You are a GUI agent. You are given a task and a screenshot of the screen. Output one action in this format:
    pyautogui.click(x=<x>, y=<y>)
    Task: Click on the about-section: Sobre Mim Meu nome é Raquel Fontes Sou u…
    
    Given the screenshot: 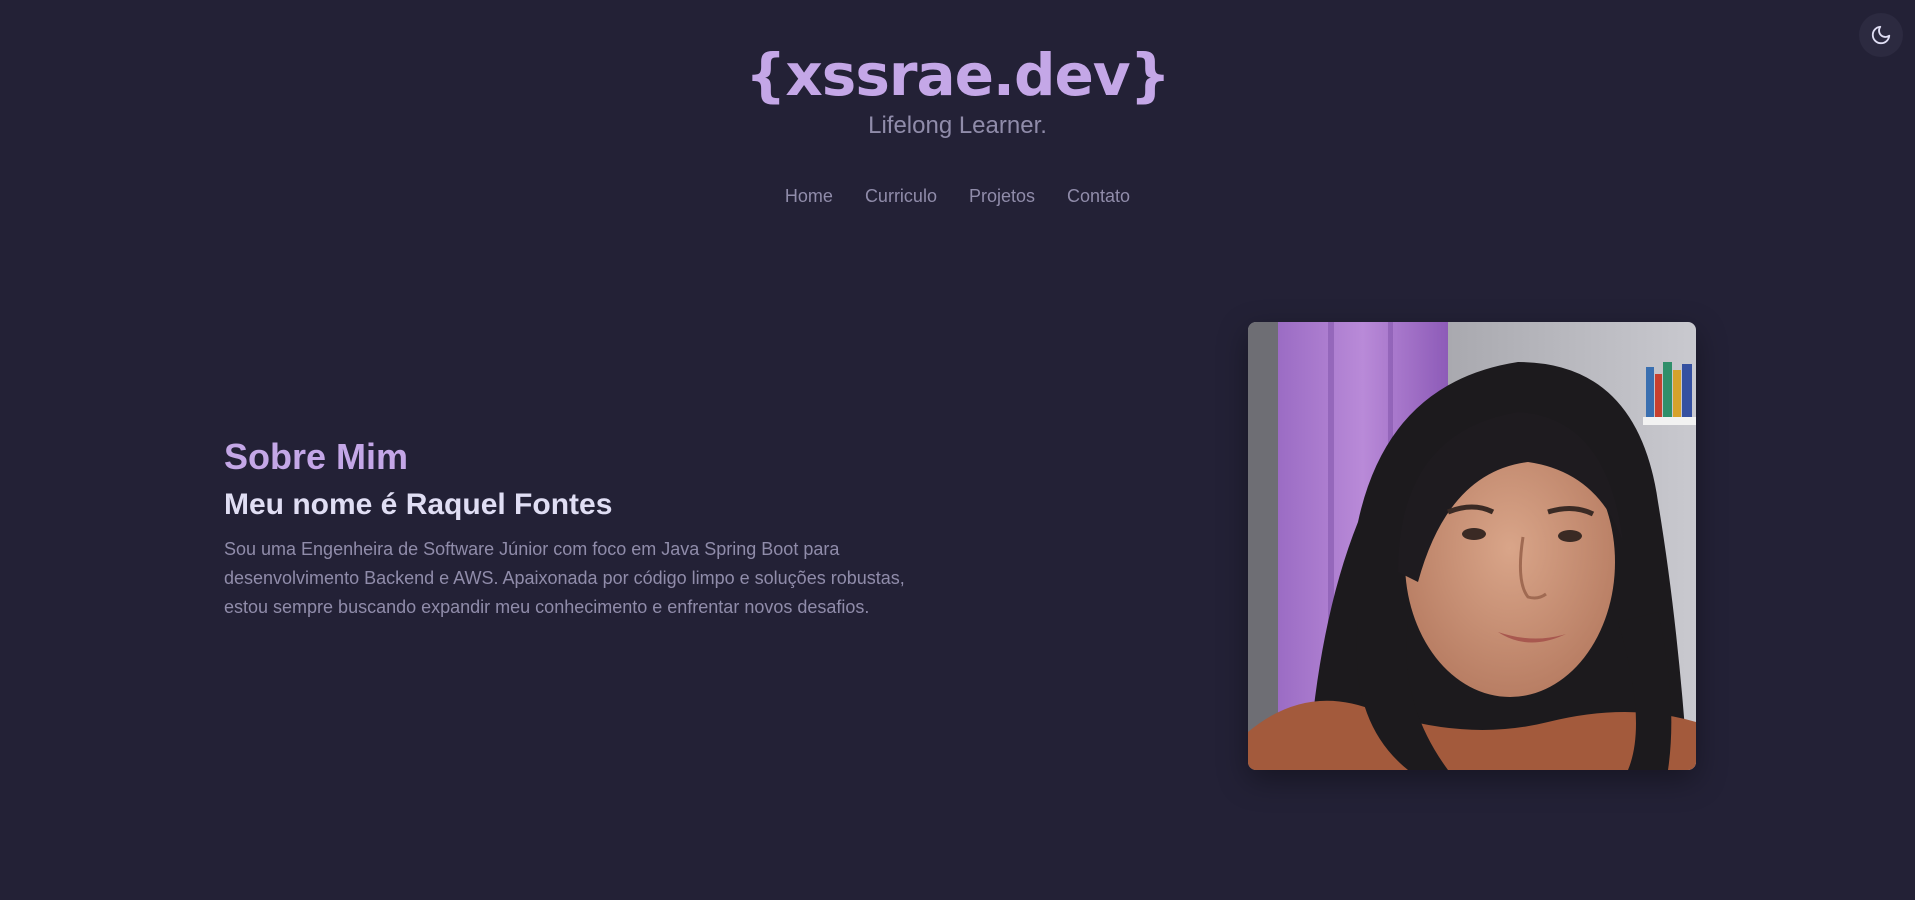 What is the action you would take?
    pyautogui.click(x=584, y=527)
    